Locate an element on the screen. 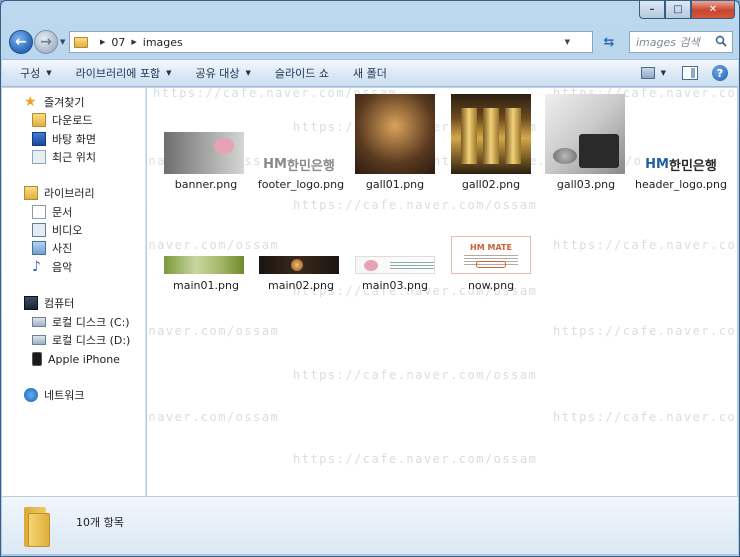 The height and width of the screenshot is (557, 740). help-icon: ? is located at coordinates (720, 73).